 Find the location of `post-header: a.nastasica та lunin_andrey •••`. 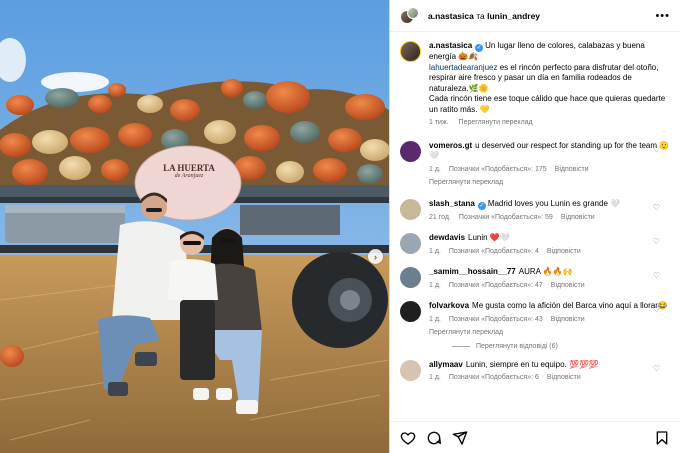

post-header: a.nastasica та lunin_andrey ••• is located at coordinates (535, 16).